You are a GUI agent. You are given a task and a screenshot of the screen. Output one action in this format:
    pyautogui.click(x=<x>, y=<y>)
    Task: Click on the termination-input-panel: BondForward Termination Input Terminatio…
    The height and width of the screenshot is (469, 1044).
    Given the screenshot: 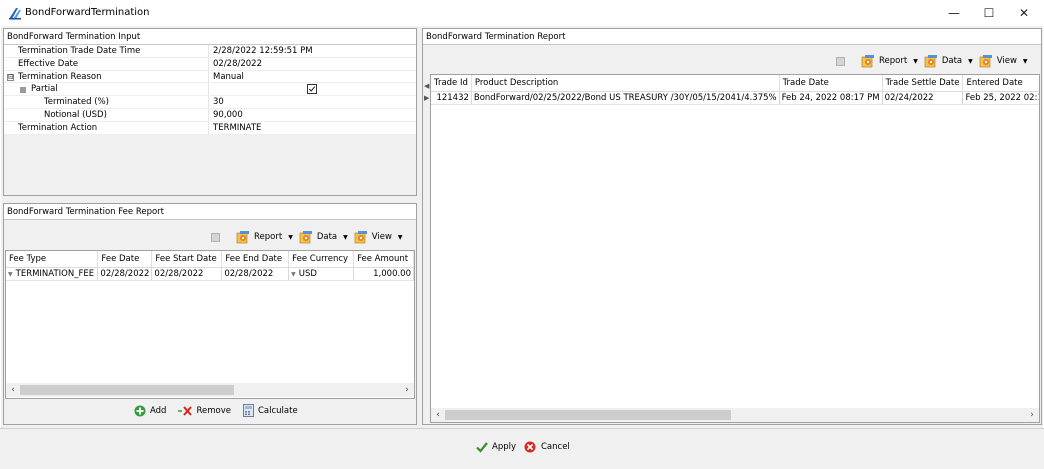 What is the action you would take?
    pyautogui.click(x=210, y=112)
    